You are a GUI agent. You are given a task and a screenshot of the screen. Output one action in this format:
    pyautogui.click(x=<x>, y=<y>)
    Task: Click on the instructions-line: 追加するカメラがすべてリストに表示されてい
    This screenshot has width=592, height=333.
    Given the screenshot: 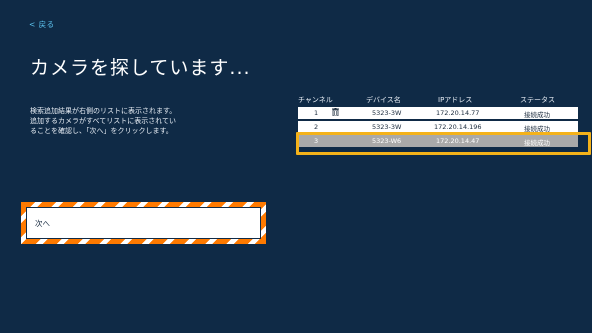 What is the action you would take?
    pyautogui.click(x=103, y=121)
    